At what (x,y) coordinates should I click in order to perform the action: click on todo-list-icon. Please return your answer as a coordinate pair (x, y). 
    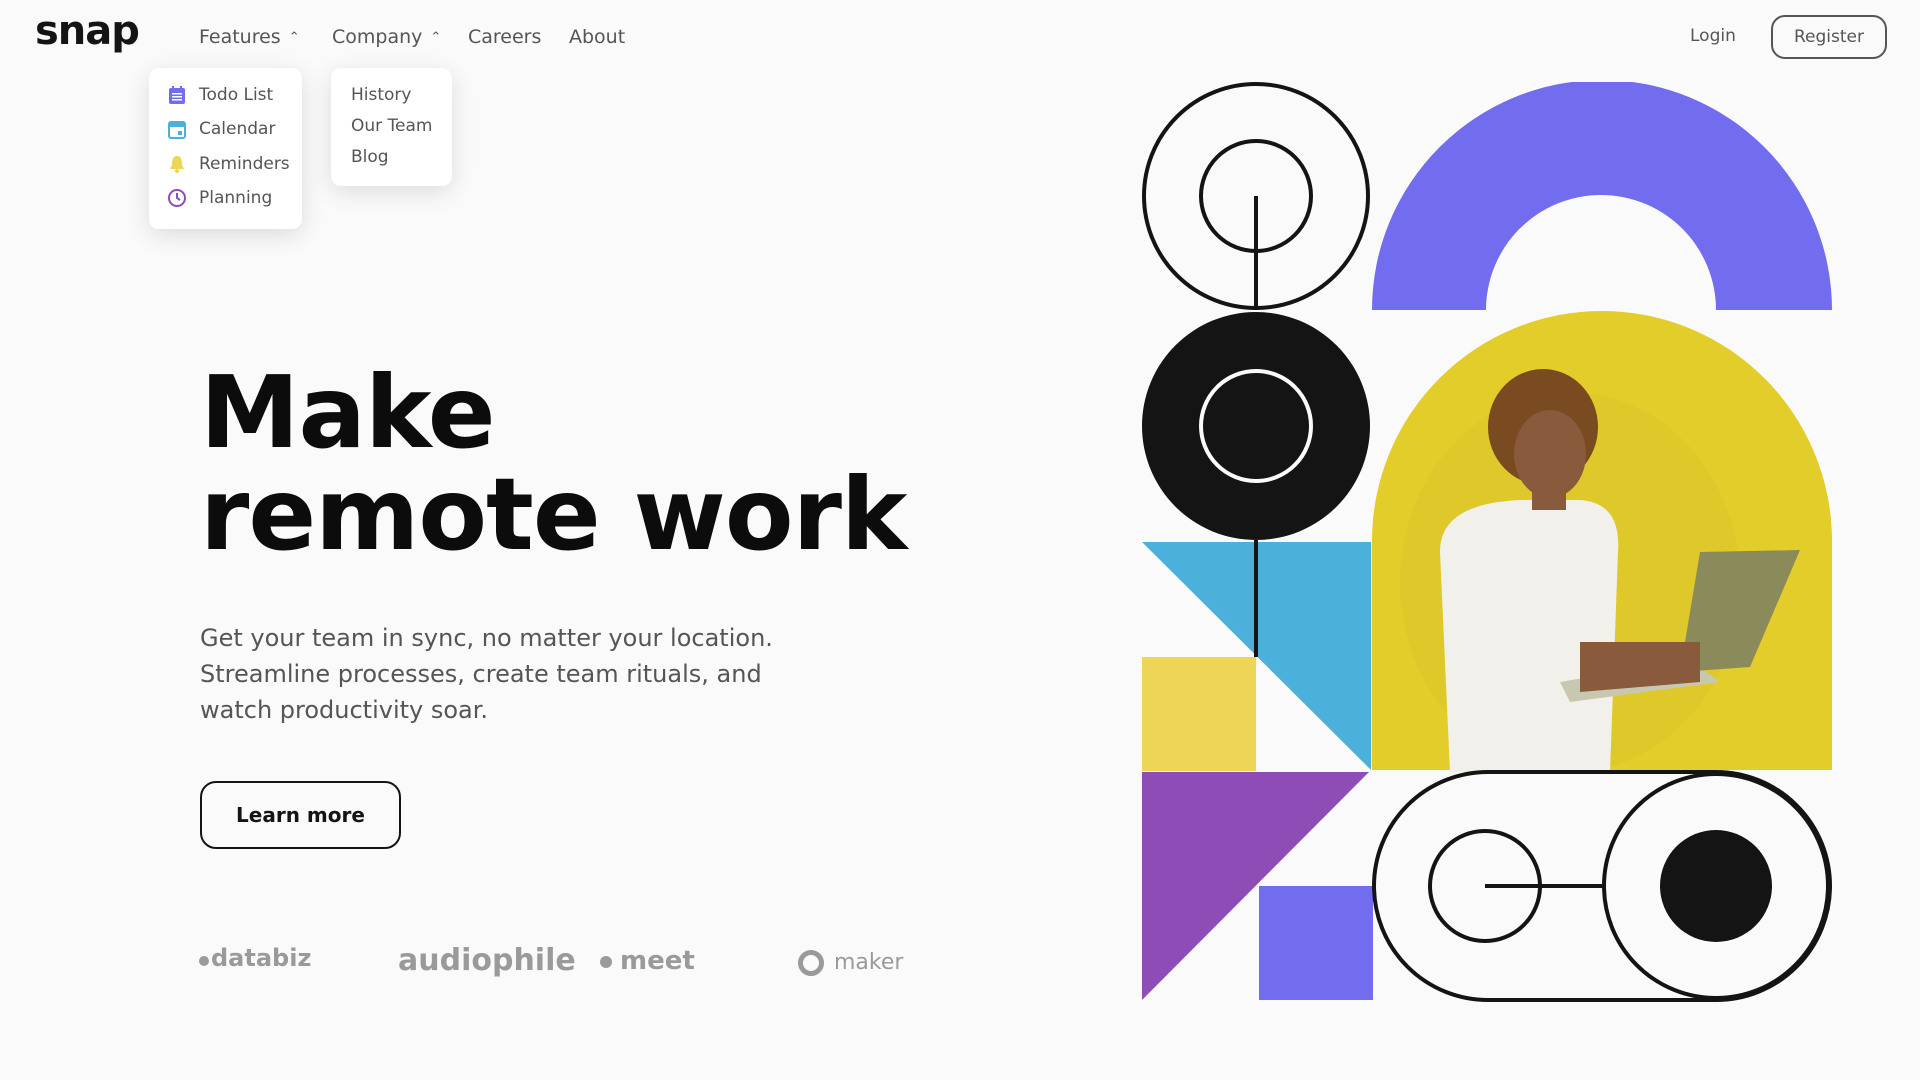
    Looking at the image, I should click on (177, 95).